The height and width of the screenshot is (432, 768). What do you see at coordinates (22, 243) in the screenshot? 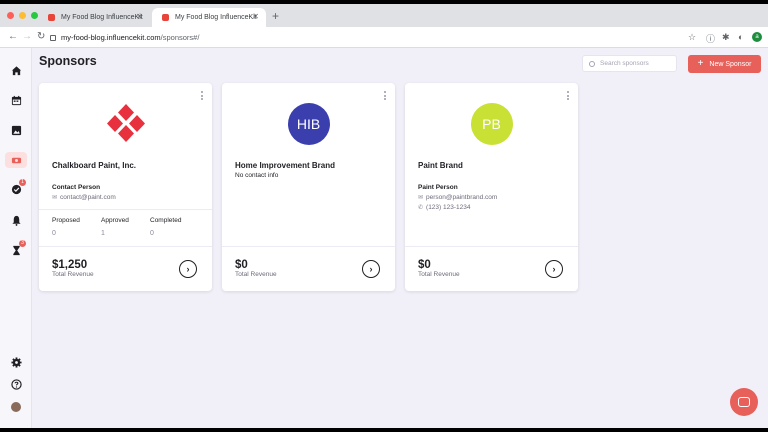
I see `pending-badge: 3` at bounding box center [22, 243].